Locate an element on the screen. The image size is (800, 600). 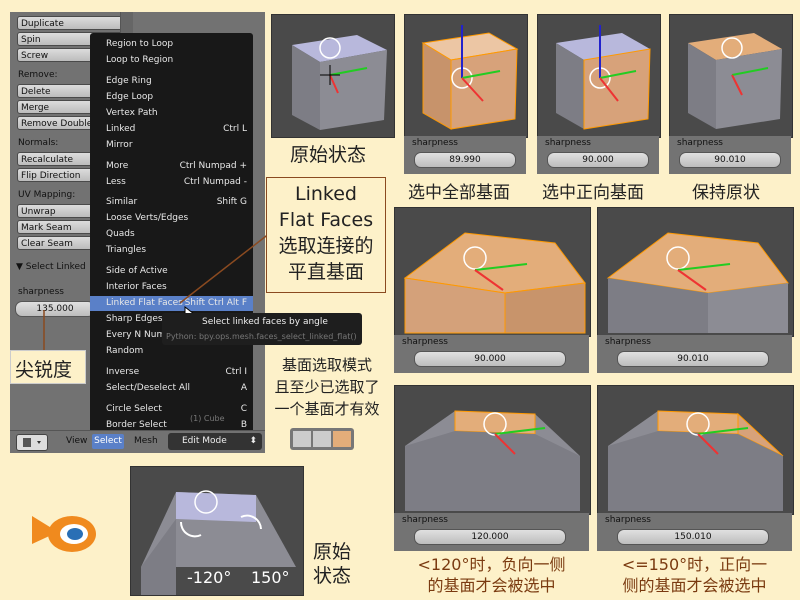
menu-item: Vertex Path is located at coordinates (171, 113).